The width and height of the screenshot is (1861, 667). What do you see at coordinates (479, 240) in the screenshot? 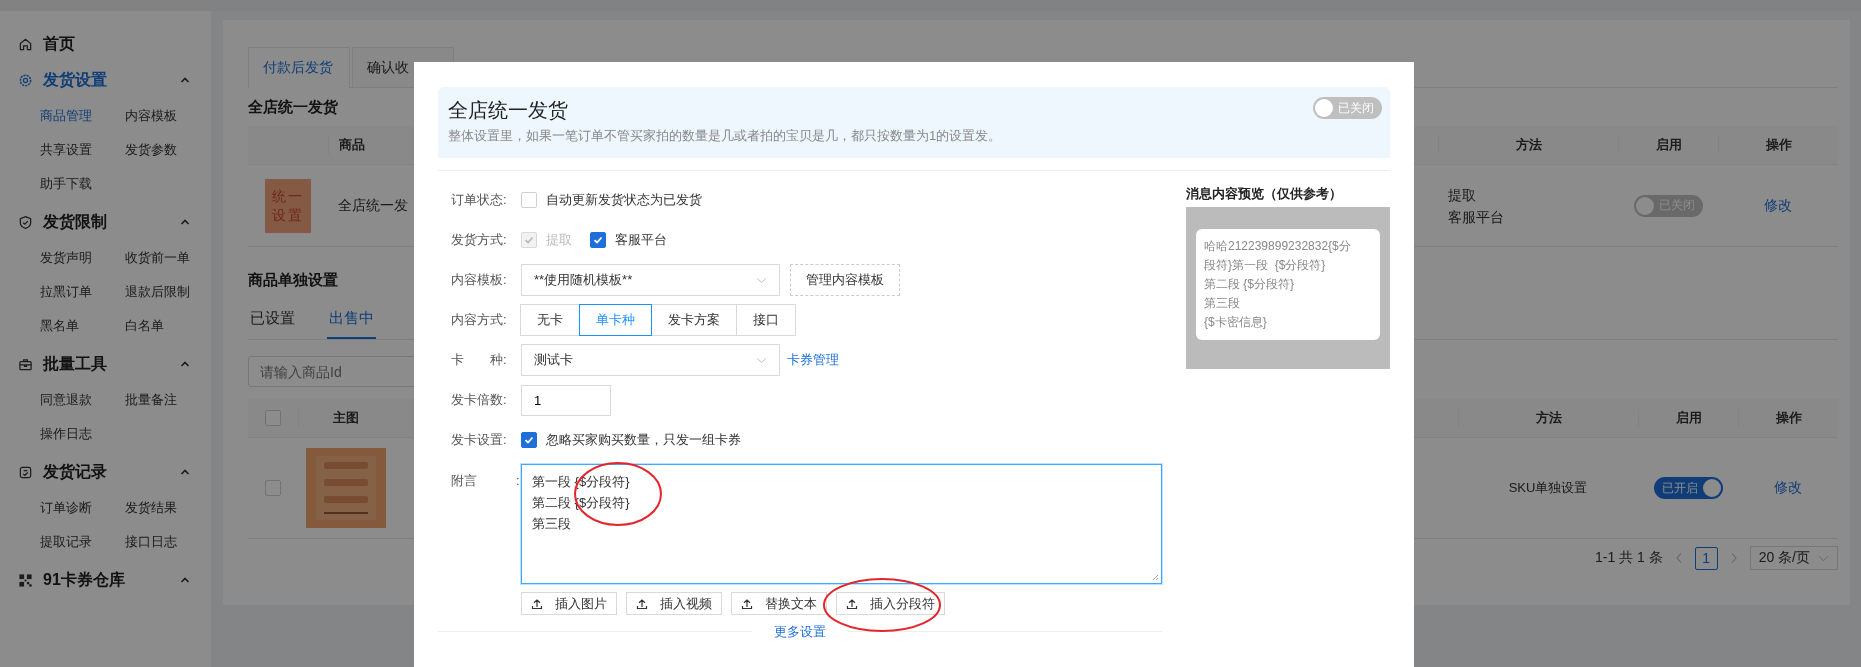
I see `field-label: 发货方式:` at bounding box center [479, 240].